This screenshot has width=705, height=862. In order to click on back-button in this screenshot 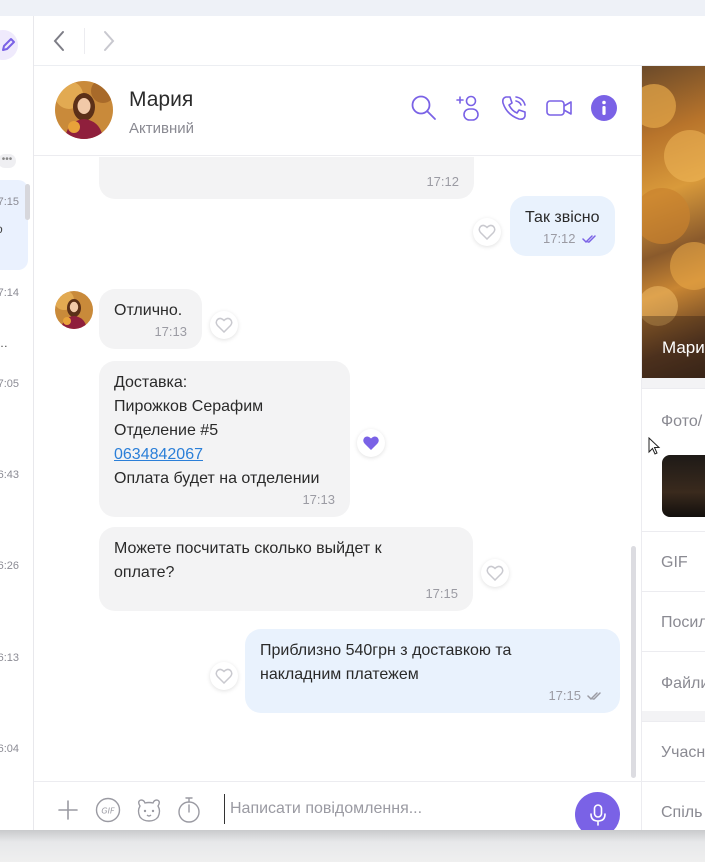, I will do `click(59, 41)`.